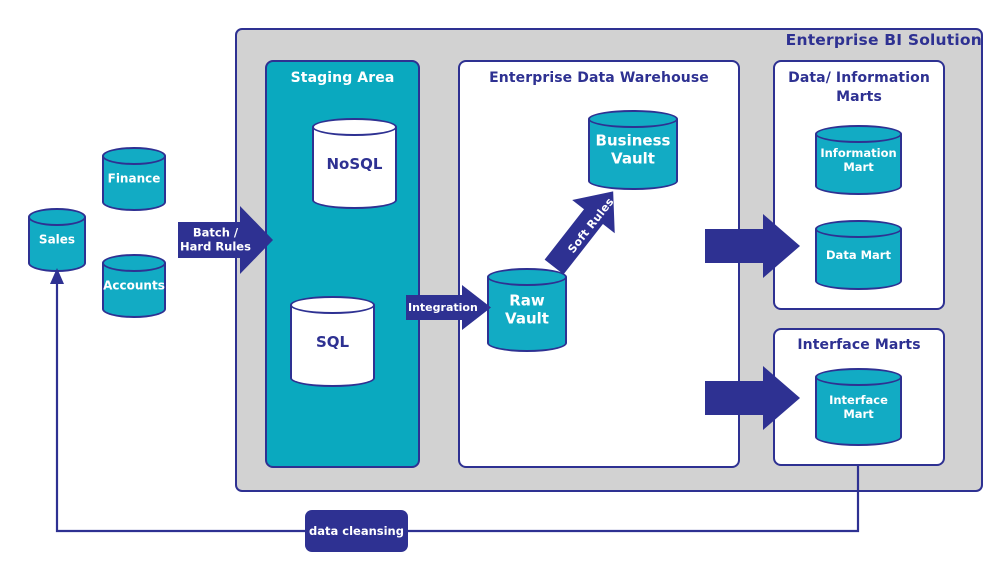  What do you see at coordinates (134, 286) in the screenshot?
I see `source-cylinder-accounts: Accounts` at bounding box center [134, 286].